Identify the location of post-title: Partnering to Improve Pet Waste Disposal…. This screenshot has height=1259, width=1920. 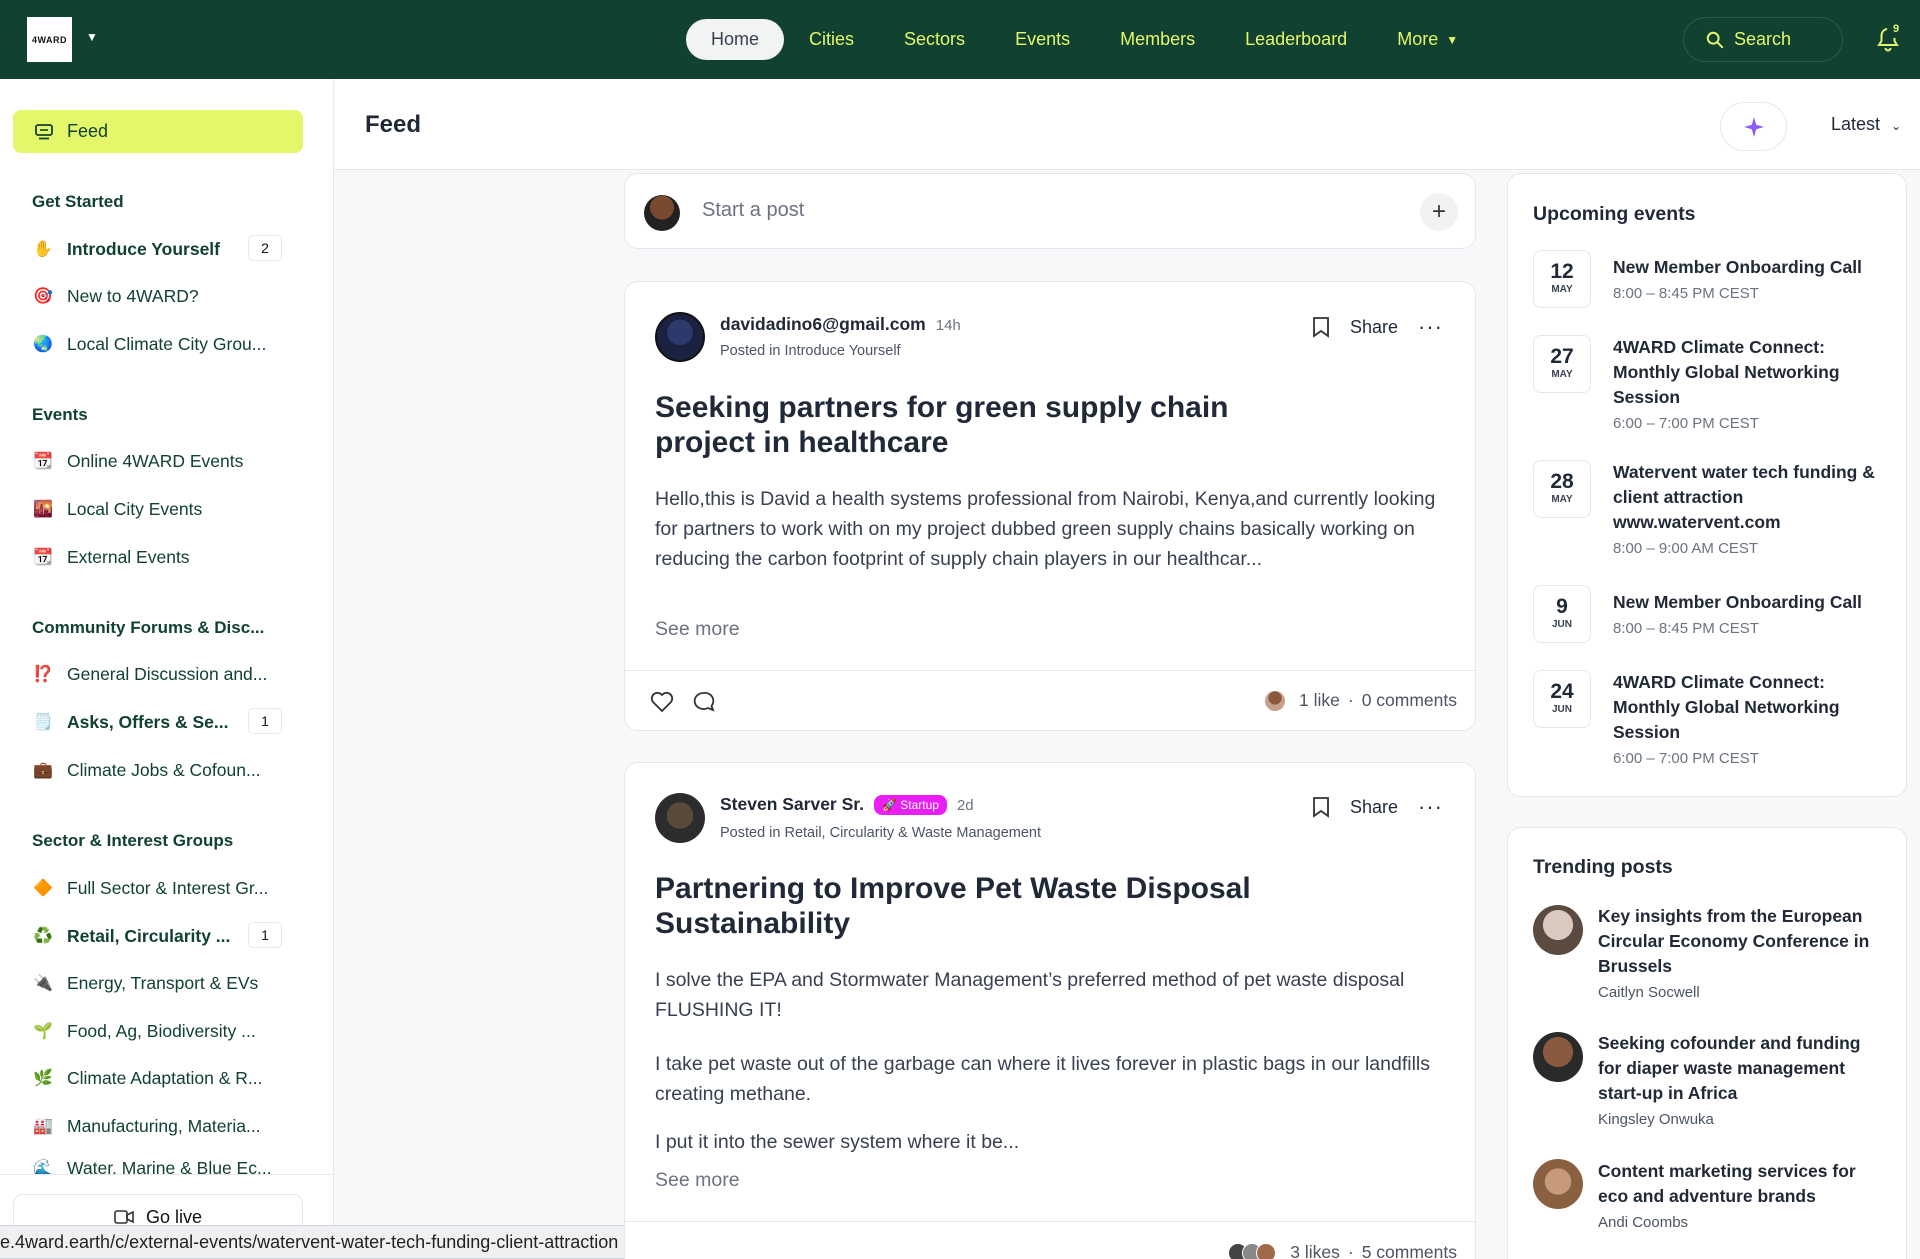
(975, 906).